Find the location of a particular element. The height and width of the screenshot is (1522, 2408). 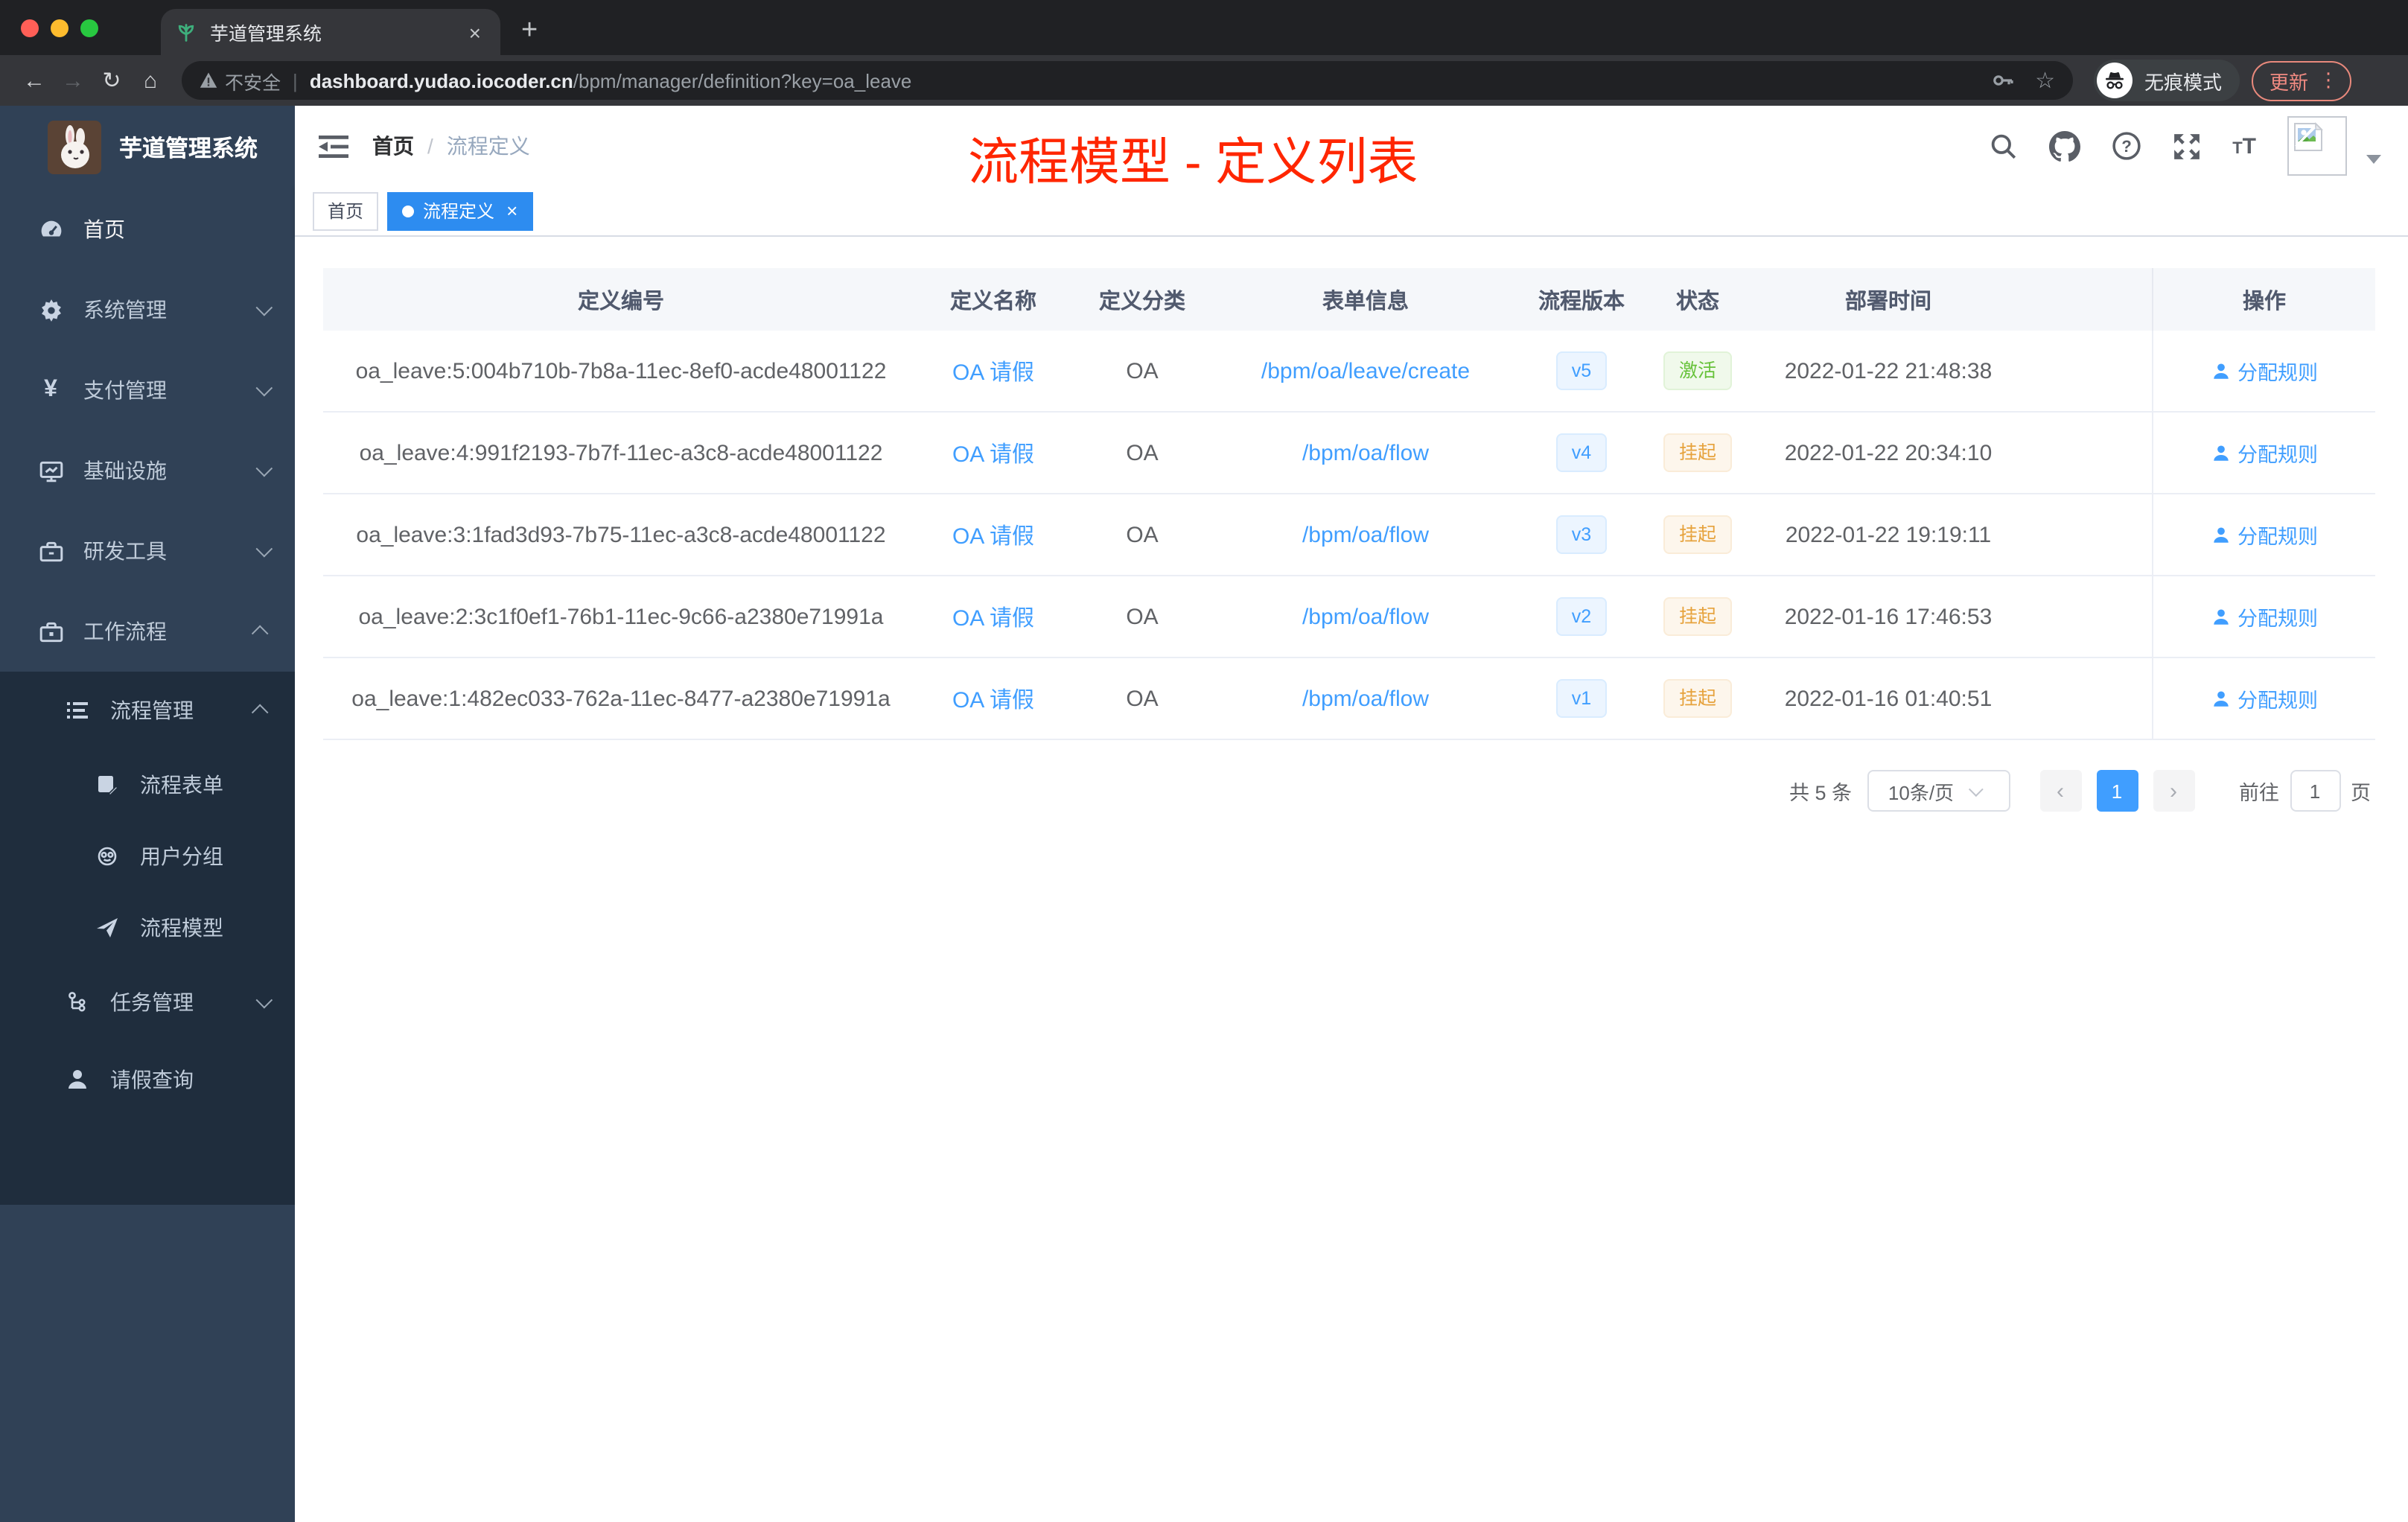

avatar is located at coordinates (2317, 146).